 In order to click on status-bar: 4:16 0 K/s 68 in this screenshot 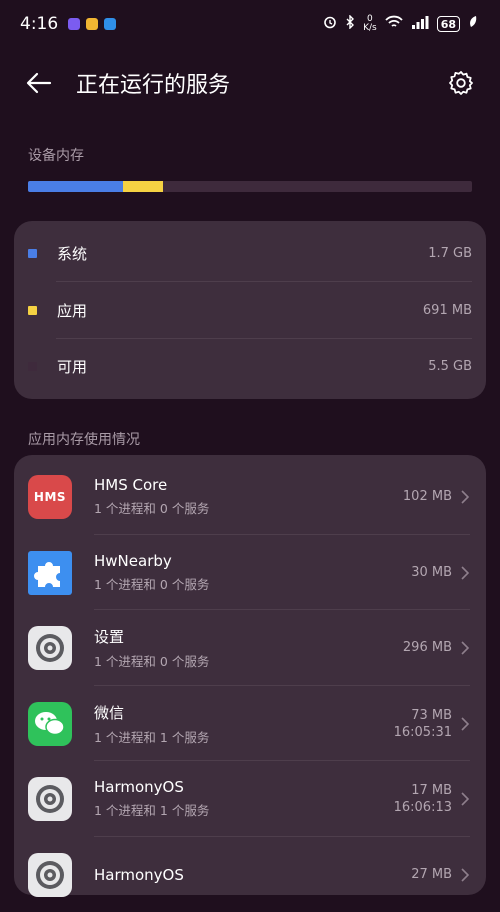, I will do `click(250, 24)`.